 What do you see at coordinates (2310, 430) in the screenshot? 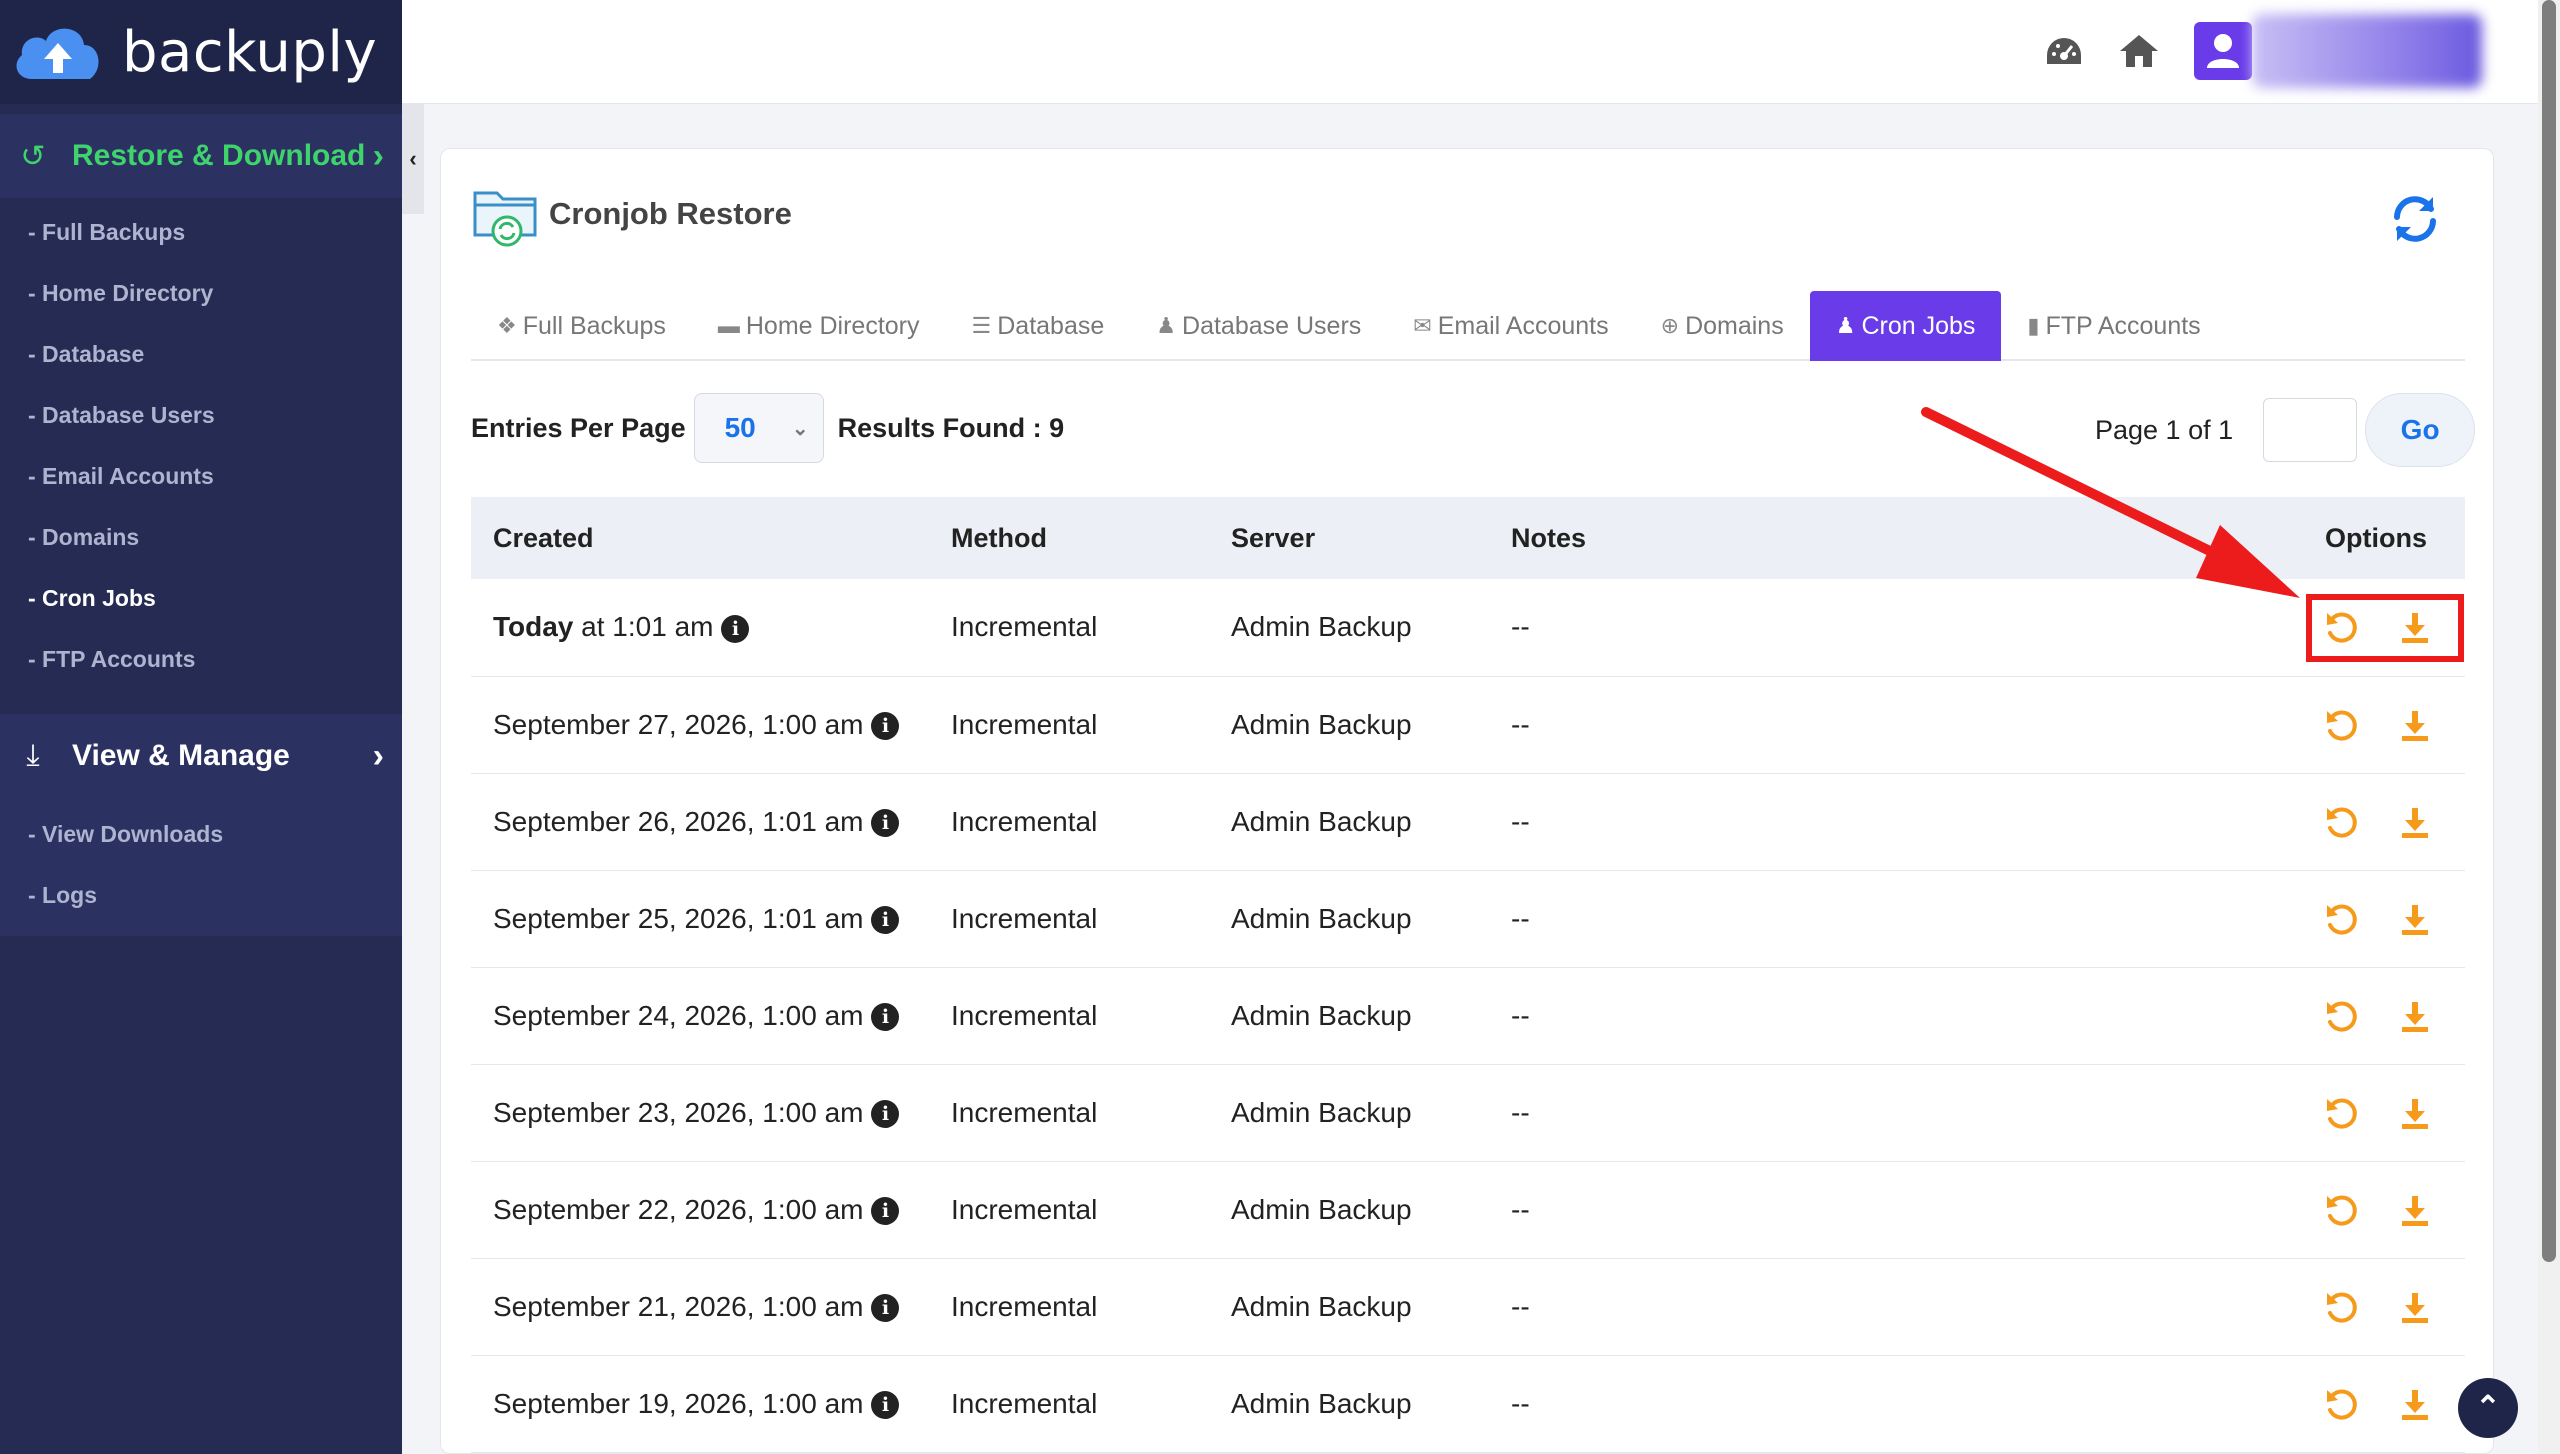
I see `page-number-input` at bounding box center [2310, 430].